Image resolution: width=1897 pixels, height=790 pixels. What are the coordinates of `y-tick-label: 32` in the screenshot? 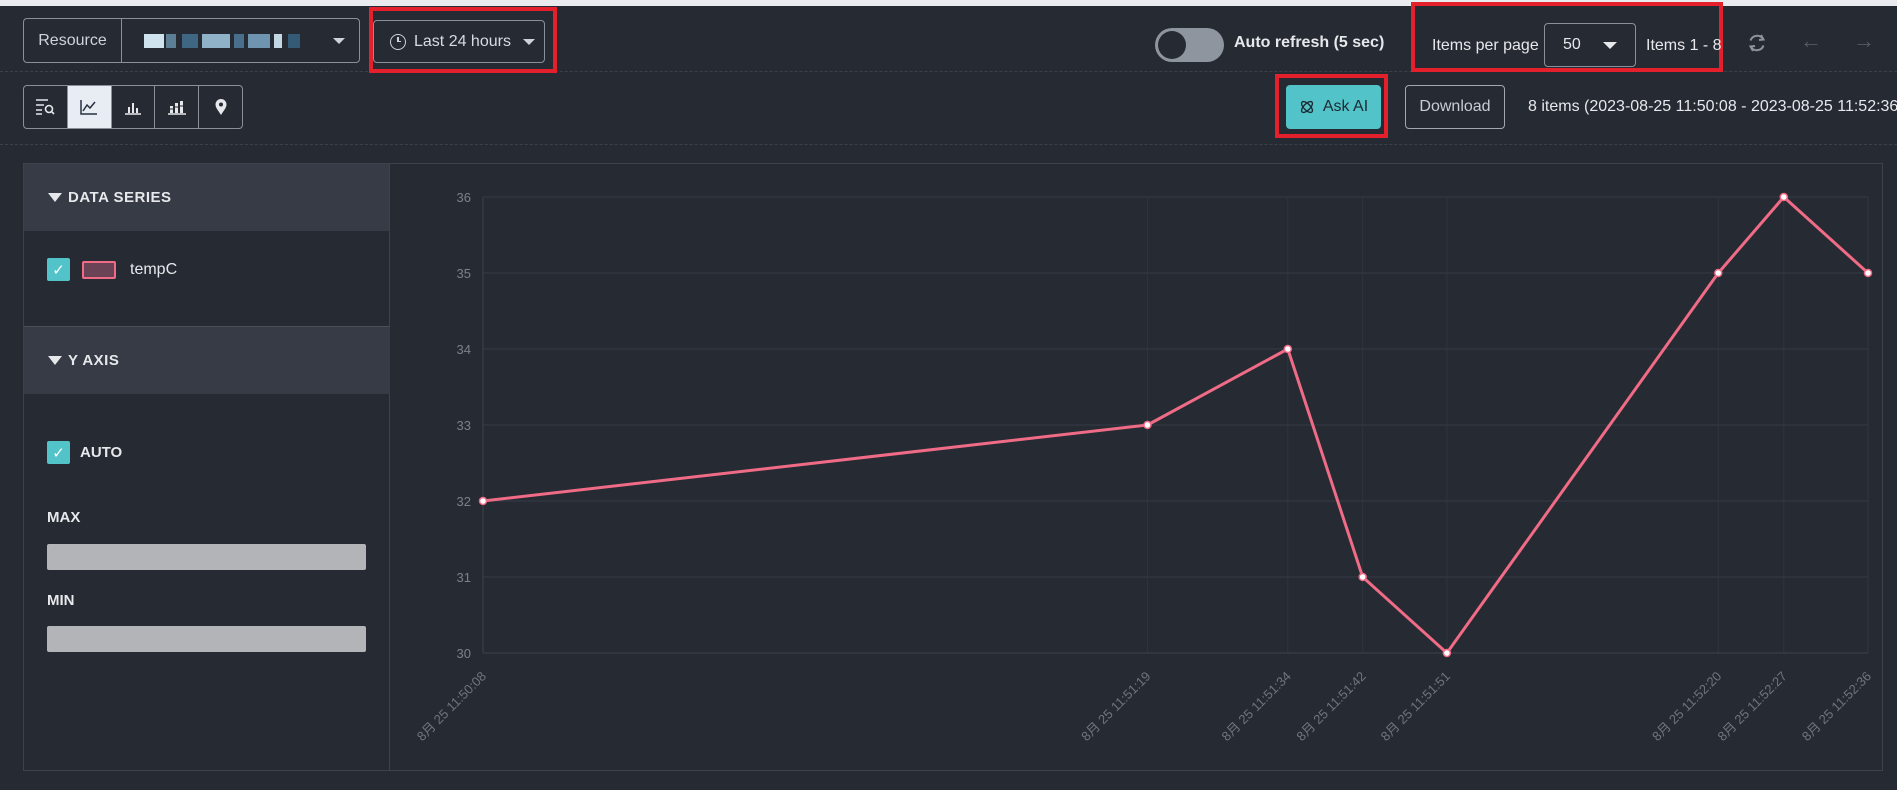 It's located at (464, 501).